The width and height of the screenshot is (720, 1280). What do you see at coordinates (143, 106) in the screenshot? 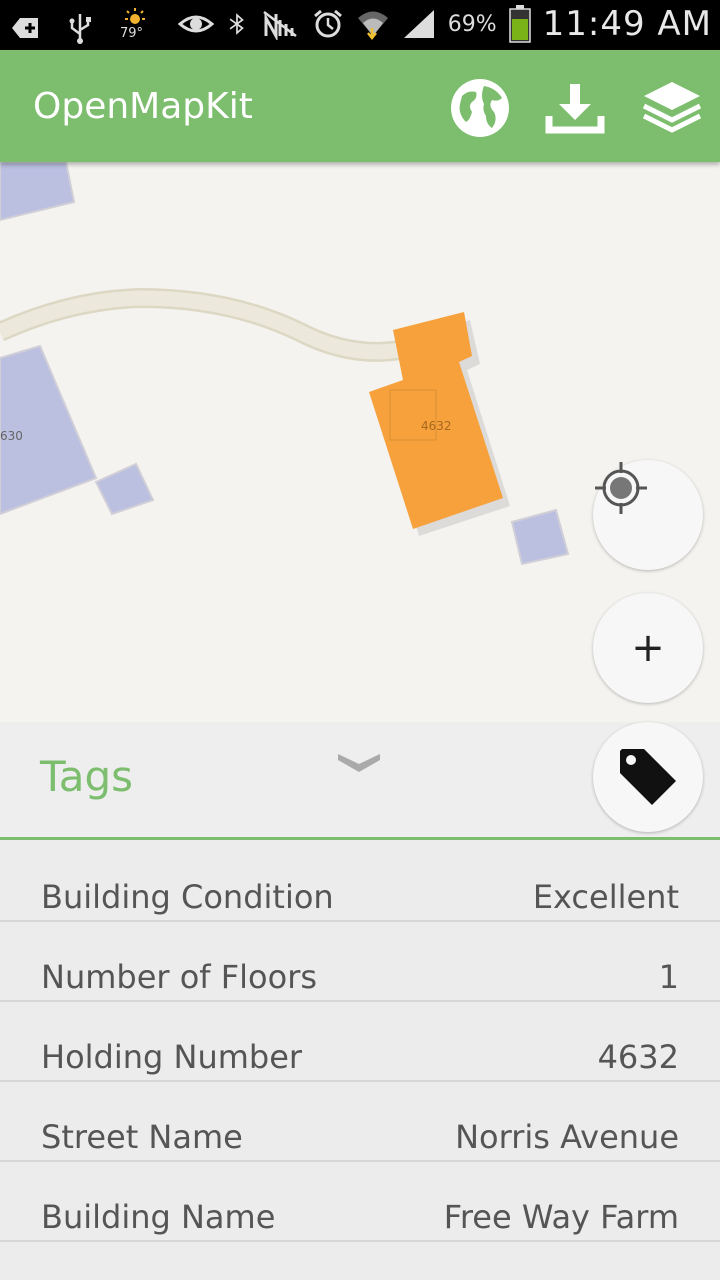
I see `app-title: OpenMapKit` at bounding box center [143, 106].